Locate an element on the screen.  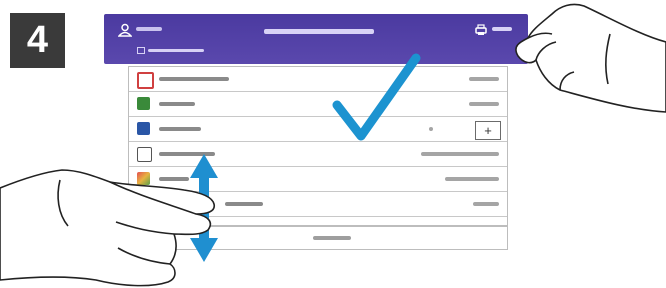
left-hand-illustration is located at coordinates (108, 228).